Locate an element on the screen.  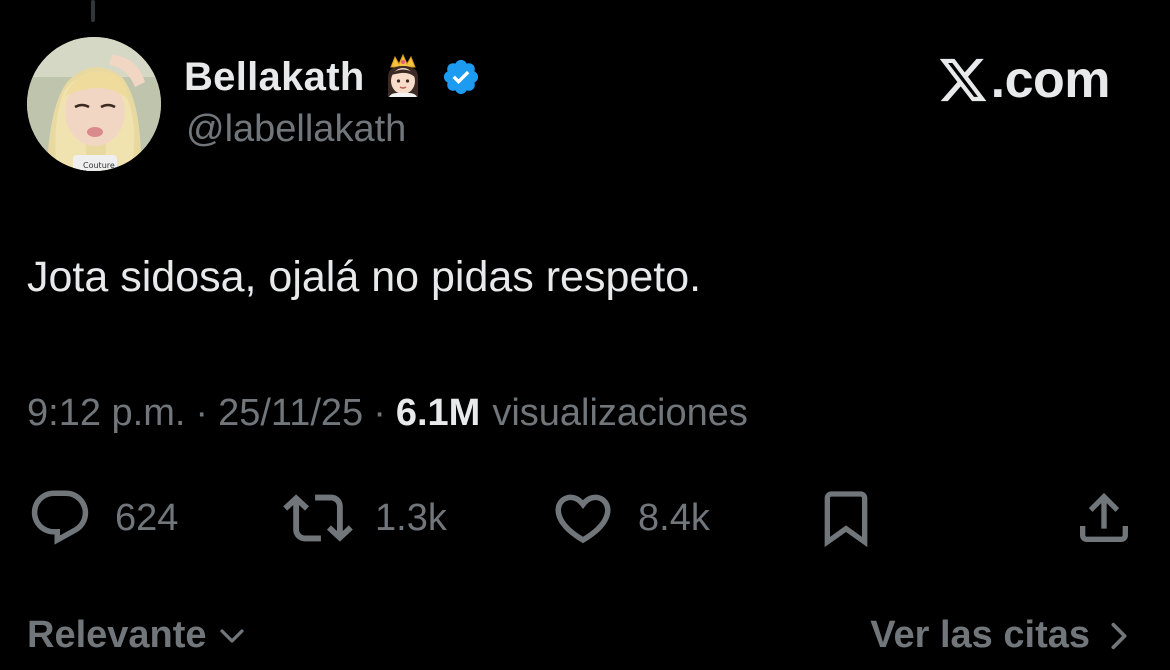
princess-emoji-icon is located at coordinates (403, 77).